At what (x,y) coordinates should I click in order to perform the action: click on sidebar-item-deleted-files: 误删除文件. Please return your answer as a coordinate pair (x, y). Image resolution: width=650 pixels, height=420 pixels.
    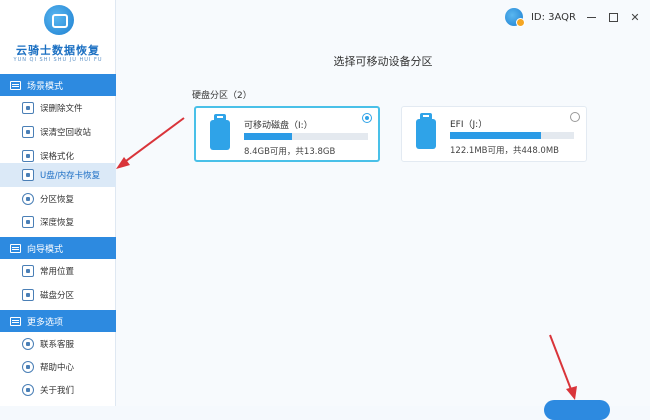
    Looking at the image, I should click on (58, 108).